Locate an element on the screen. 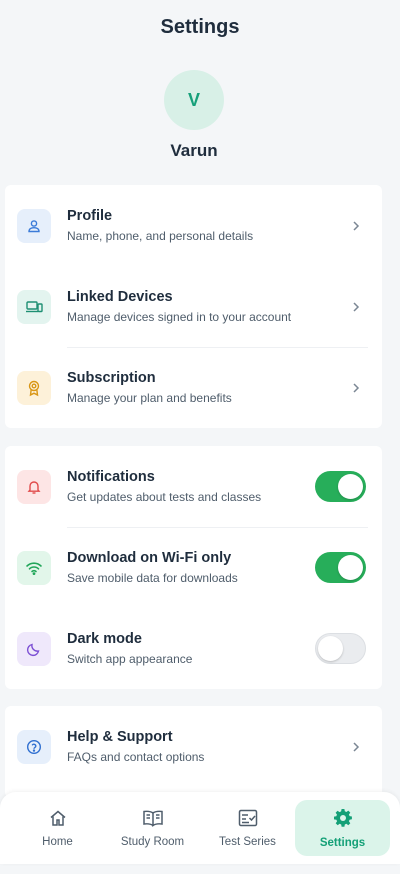 This screenshot has height=874, width=400. nav-settings: Settings is located at coordinates (342, 828).